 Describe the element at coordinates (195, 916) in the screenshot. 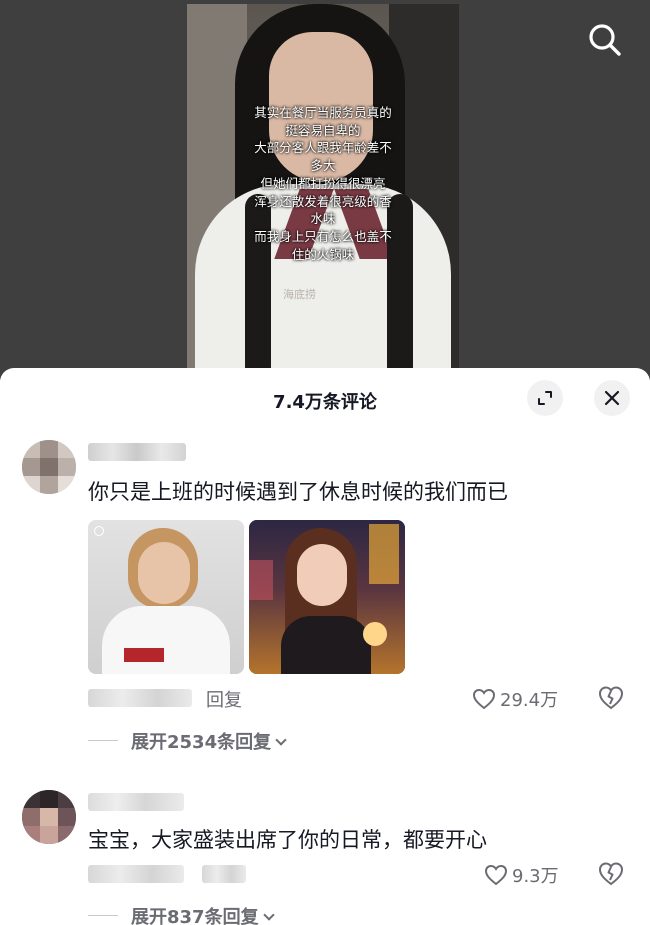

I see `expand-replies-label: 展开837条回复` at that location.